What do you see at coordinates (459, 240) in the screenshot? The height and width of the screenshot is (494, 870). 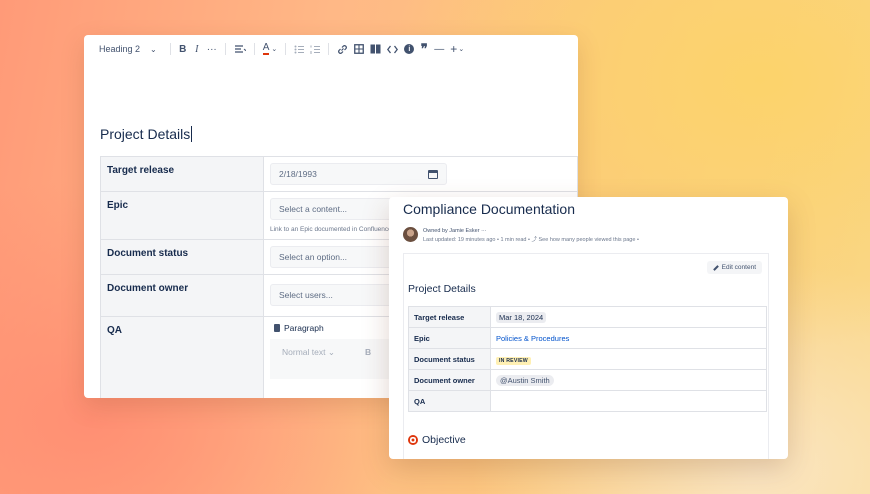 I see `last-updated-text: Last updated: 19 minutes ago` at bounding box center [459, 240].